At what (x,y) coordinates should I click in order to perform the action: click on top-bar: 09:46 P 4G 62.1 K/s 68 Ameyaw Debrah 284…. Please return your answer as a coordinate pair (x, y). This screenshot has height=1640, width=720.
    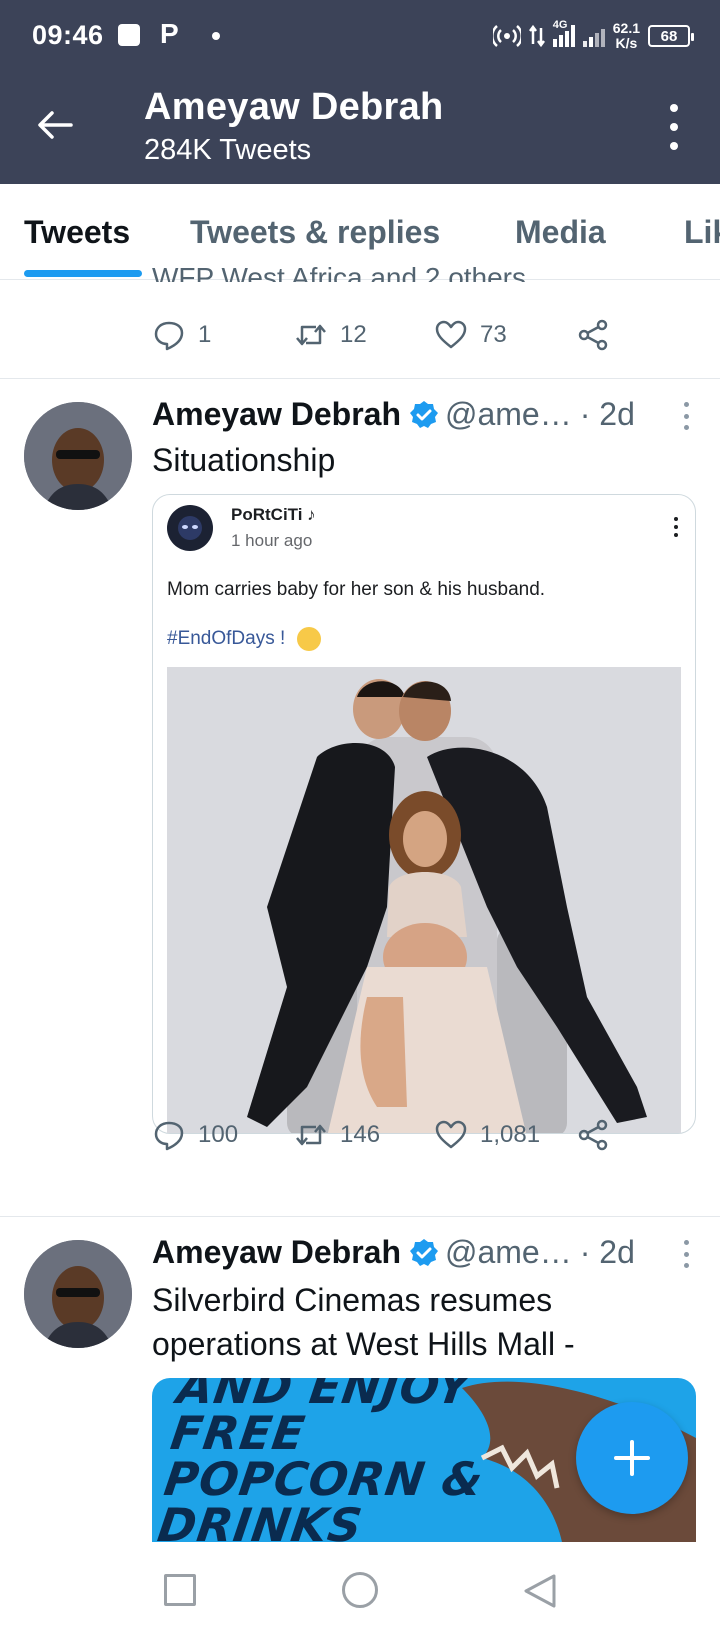
    Looking at the image, I should click on (360, 92).